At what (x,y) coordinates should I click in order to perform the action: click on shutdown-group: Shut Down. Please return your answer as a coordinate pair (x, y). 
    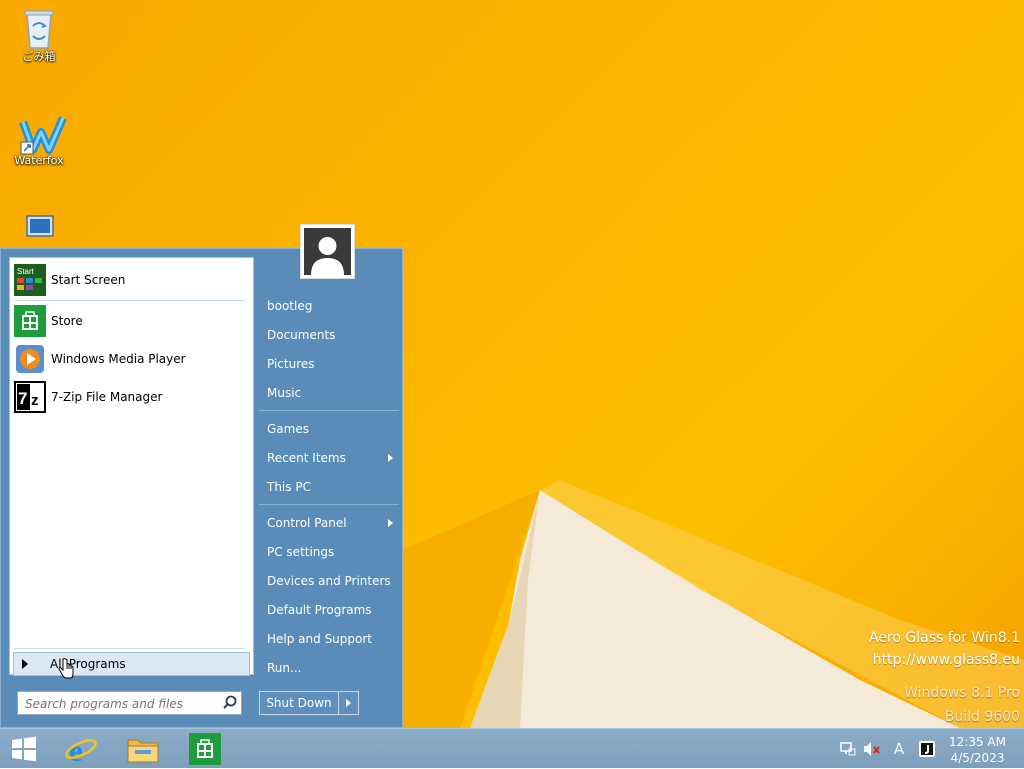
    Looking at the image, I should click on (309, 703).